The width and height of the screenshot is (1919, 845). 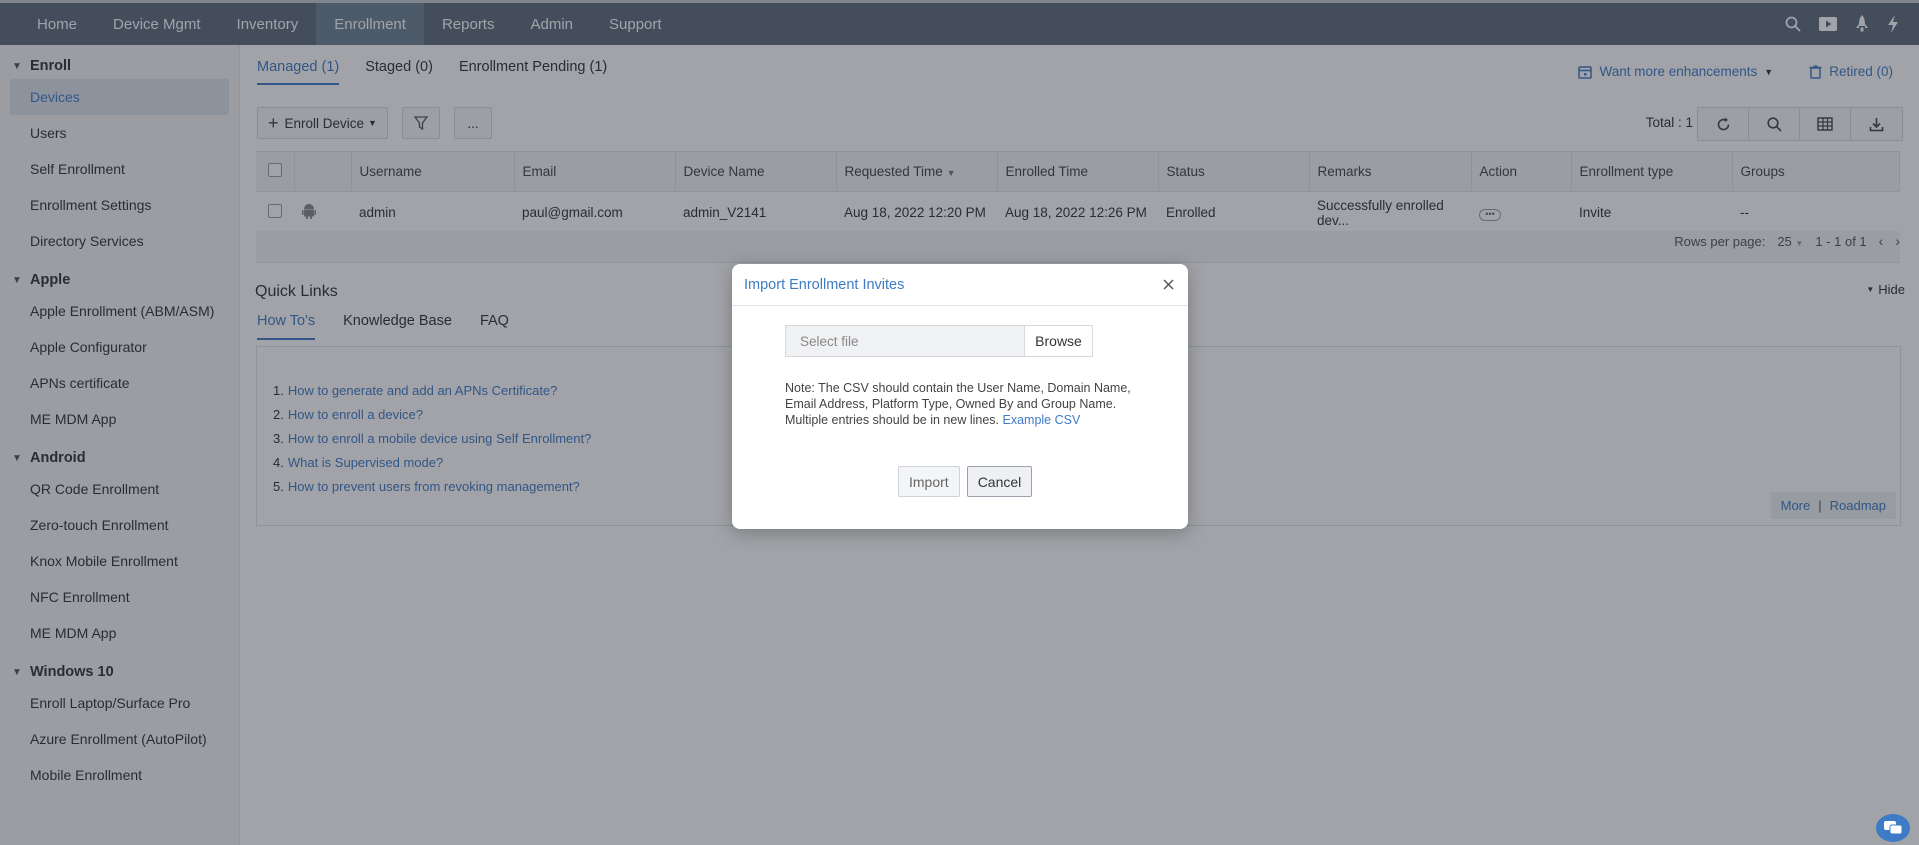 I want to click on cancel-button: Cancel, so click(x=999, y=481).